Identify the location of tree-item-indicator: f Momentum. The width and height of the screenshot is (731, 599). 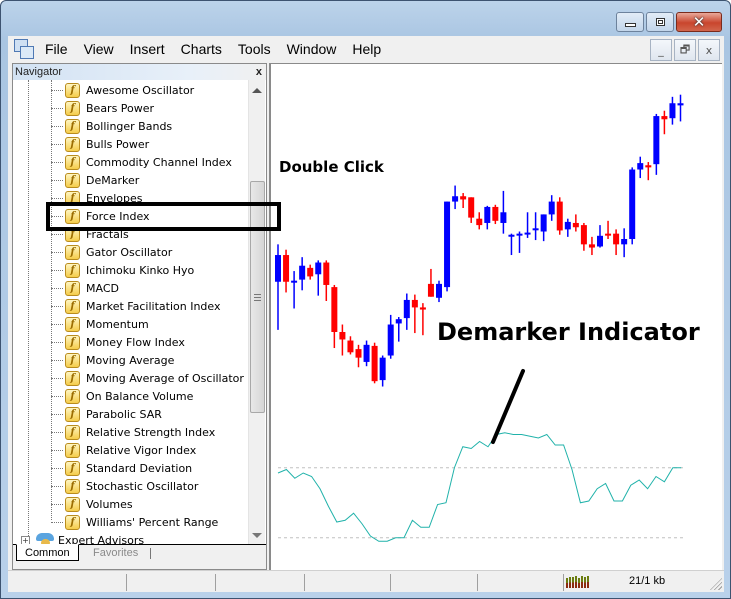
(100, 324).